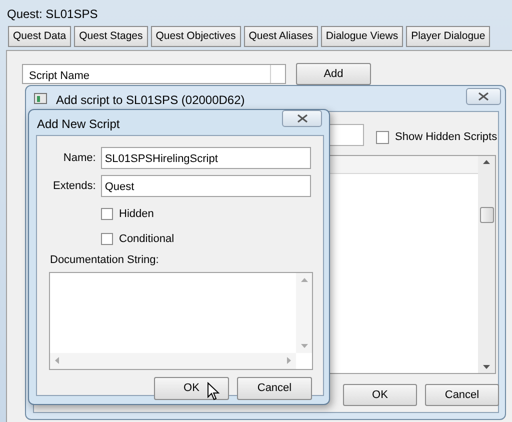  I want to click on field-label: Documentation String:, so click(105, 260).